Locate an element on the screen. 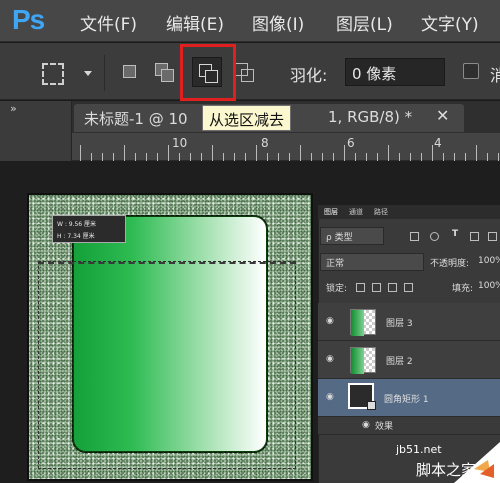 Image resolution: width=500 pixels, height=483 pixels. add-selection-front-square-icon is located at coordinates (167, 75).